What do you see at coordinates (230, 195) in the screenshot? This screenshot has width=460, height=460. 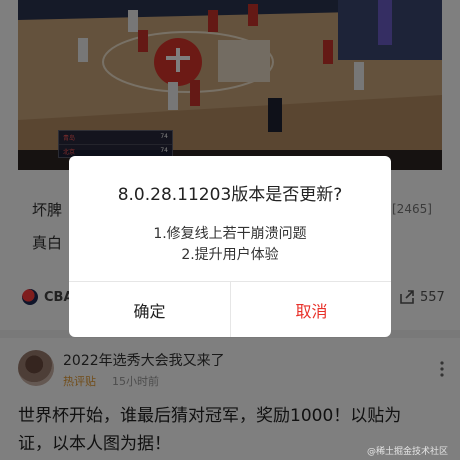 I see `dialog-title: 8.0.28.11203版本是否更新?` at bounding box center [230, 195].